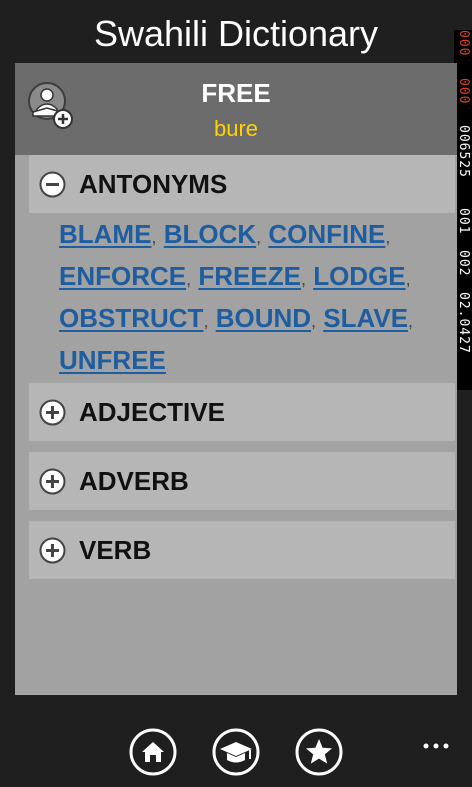 The height and width of the screenshot is (787, 472). Describe the element at coordinates (242, 184) in the screenshot. I see `section-antonyms: ANTONYMS` at that location.